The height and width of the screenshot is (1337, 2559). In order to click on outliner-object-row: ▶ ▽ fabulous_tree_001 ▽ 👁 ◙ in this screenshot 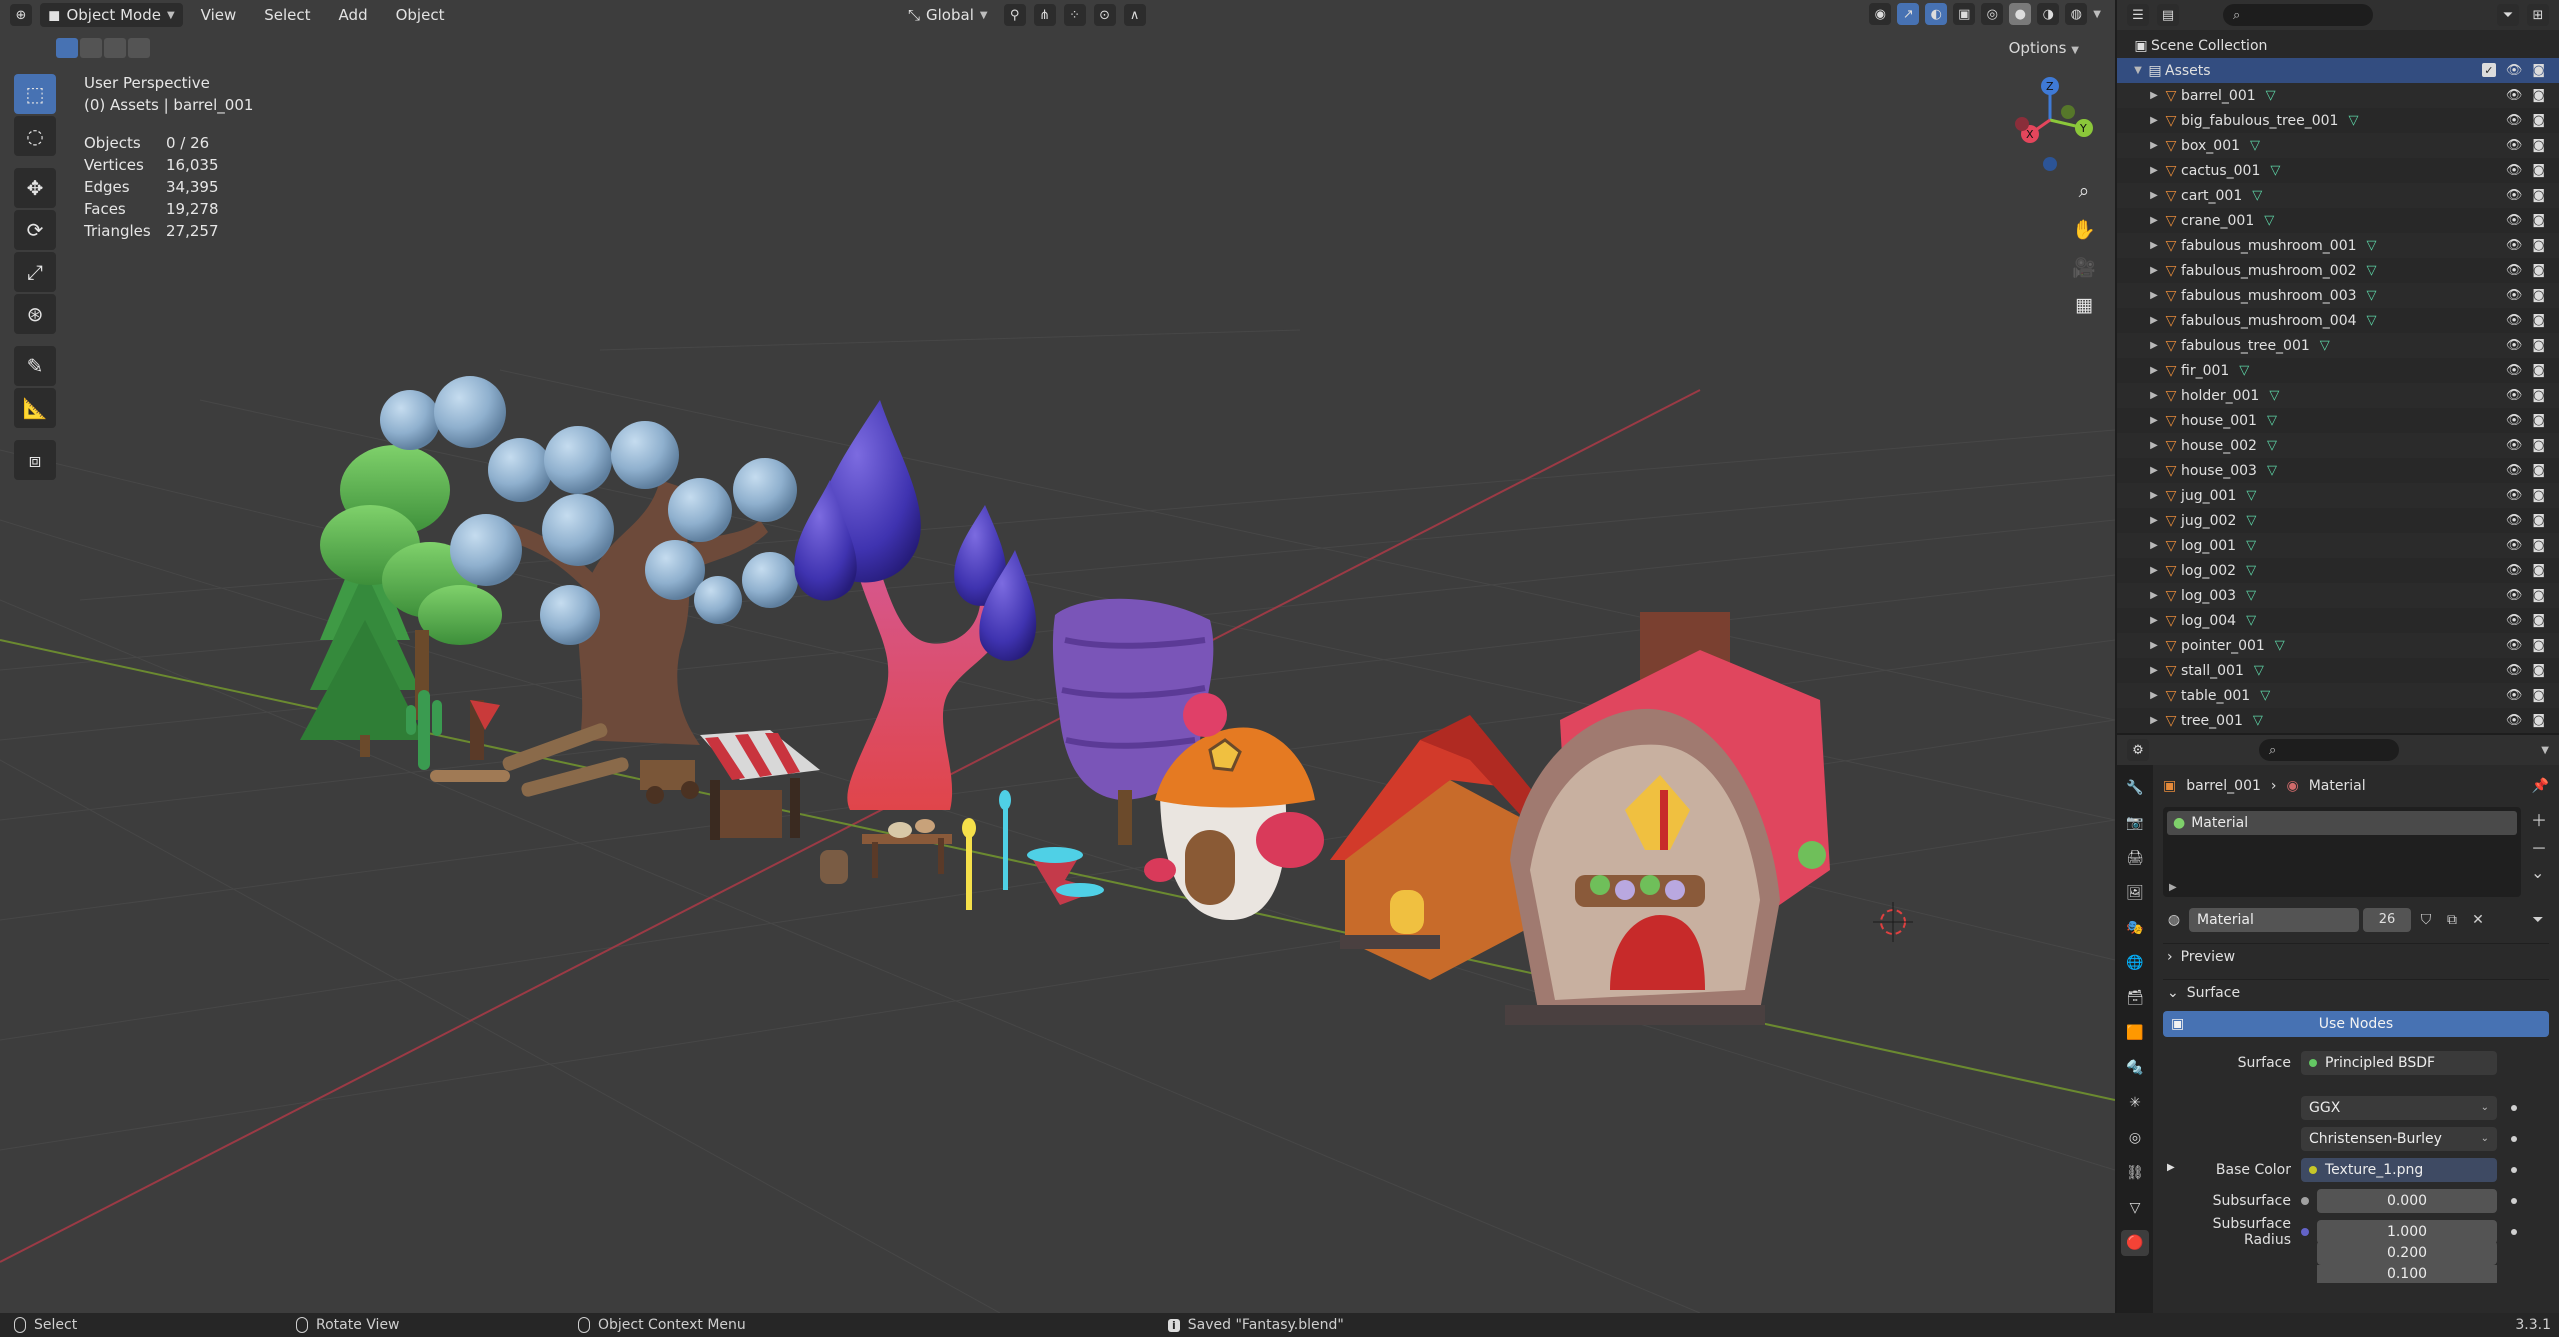, I will do `click(2338, 345)`.